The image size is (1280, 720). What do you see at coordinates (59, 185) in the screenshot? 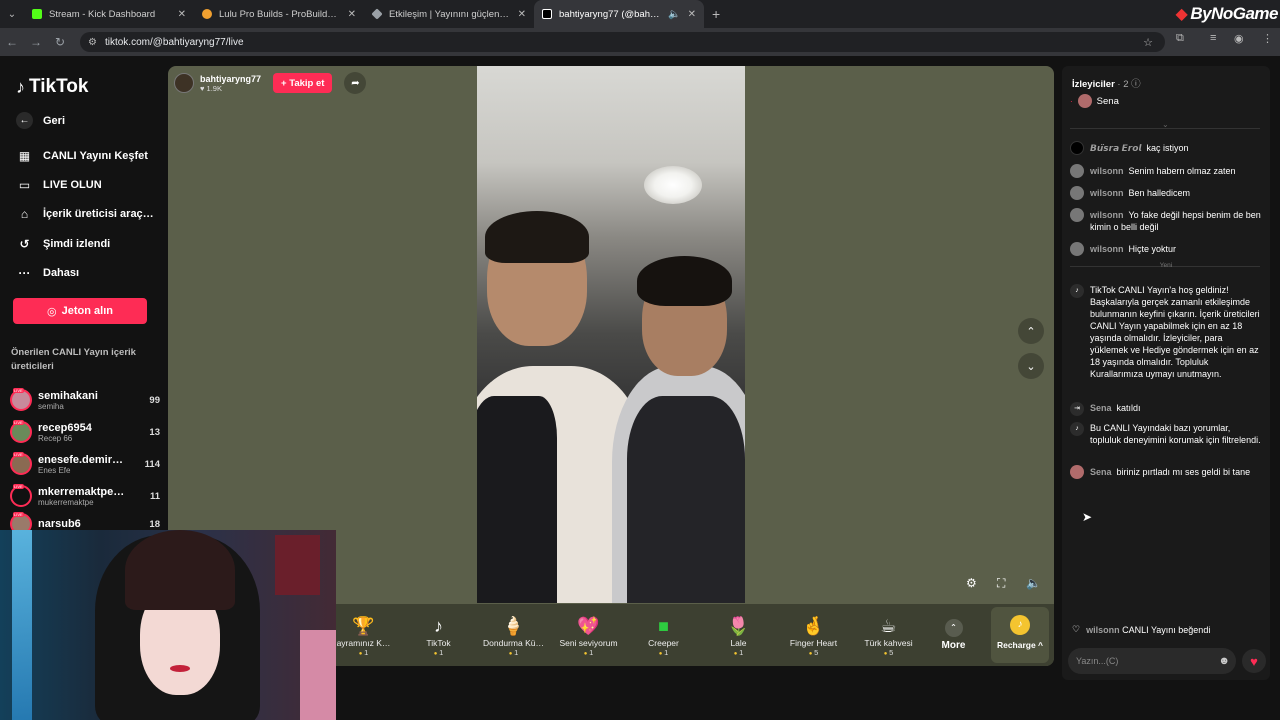
I see `nav-go-live: ▭ LIVE OLUN` at bounding box center [59, 185].